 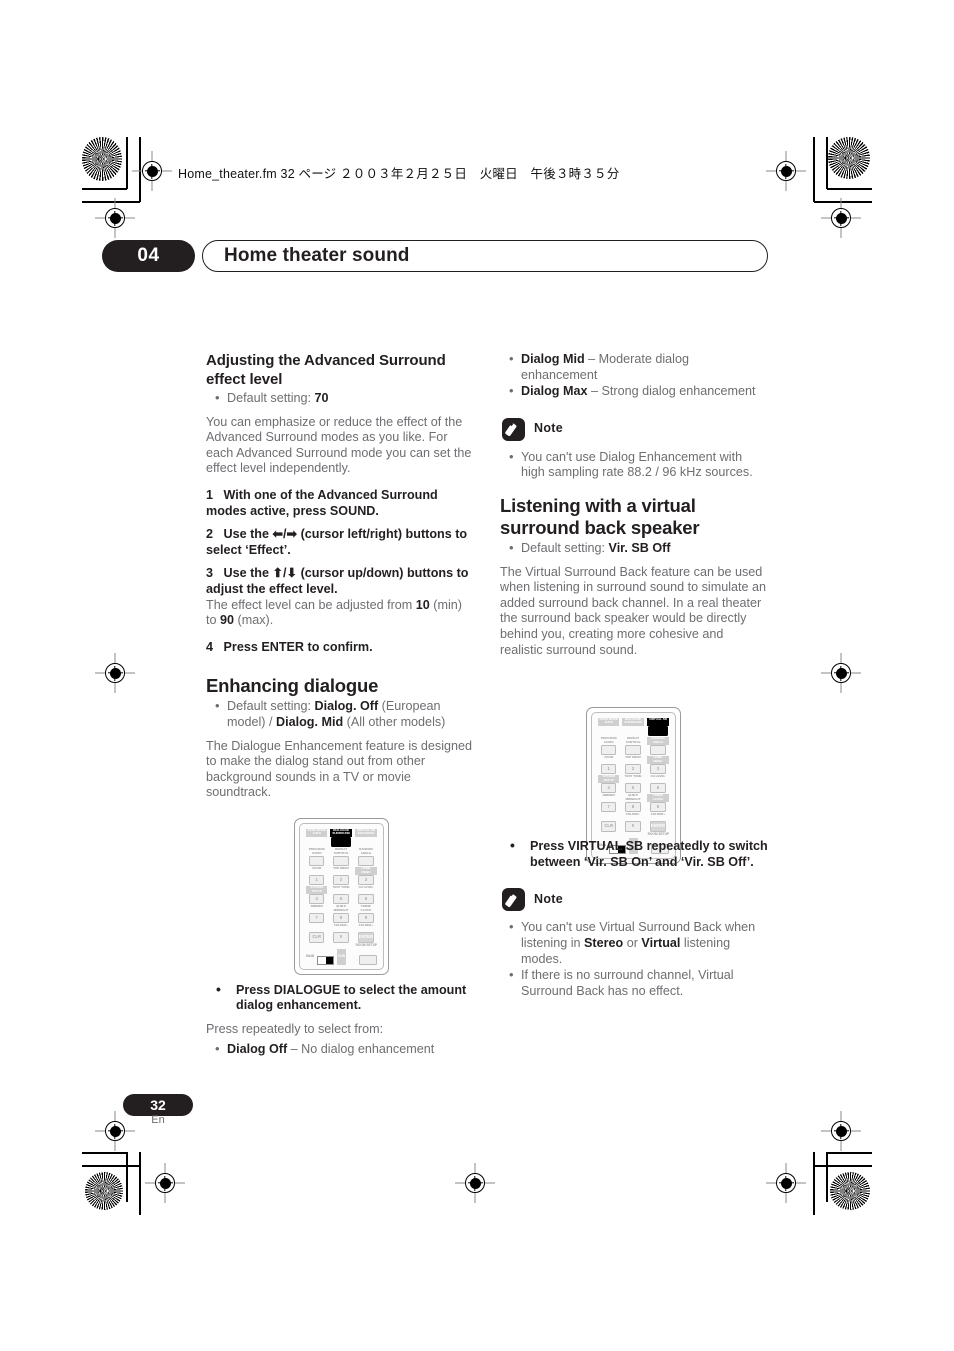 What do you see at coordinates (227, 620) in the screenshot?
I see `effect-max: 90` at bounding box center [227, 620].